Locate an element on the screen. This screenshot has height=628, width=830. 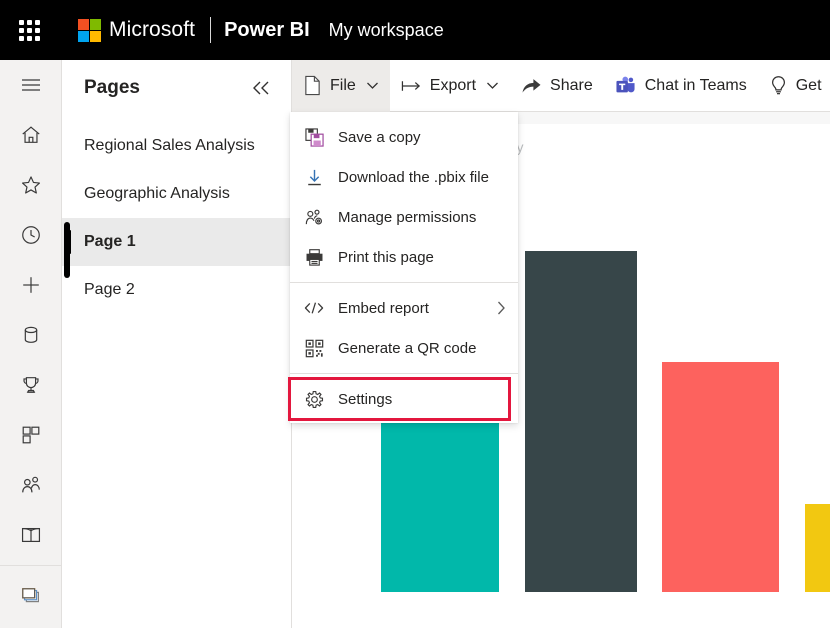
book-icon is located at coordinates (31, 535).